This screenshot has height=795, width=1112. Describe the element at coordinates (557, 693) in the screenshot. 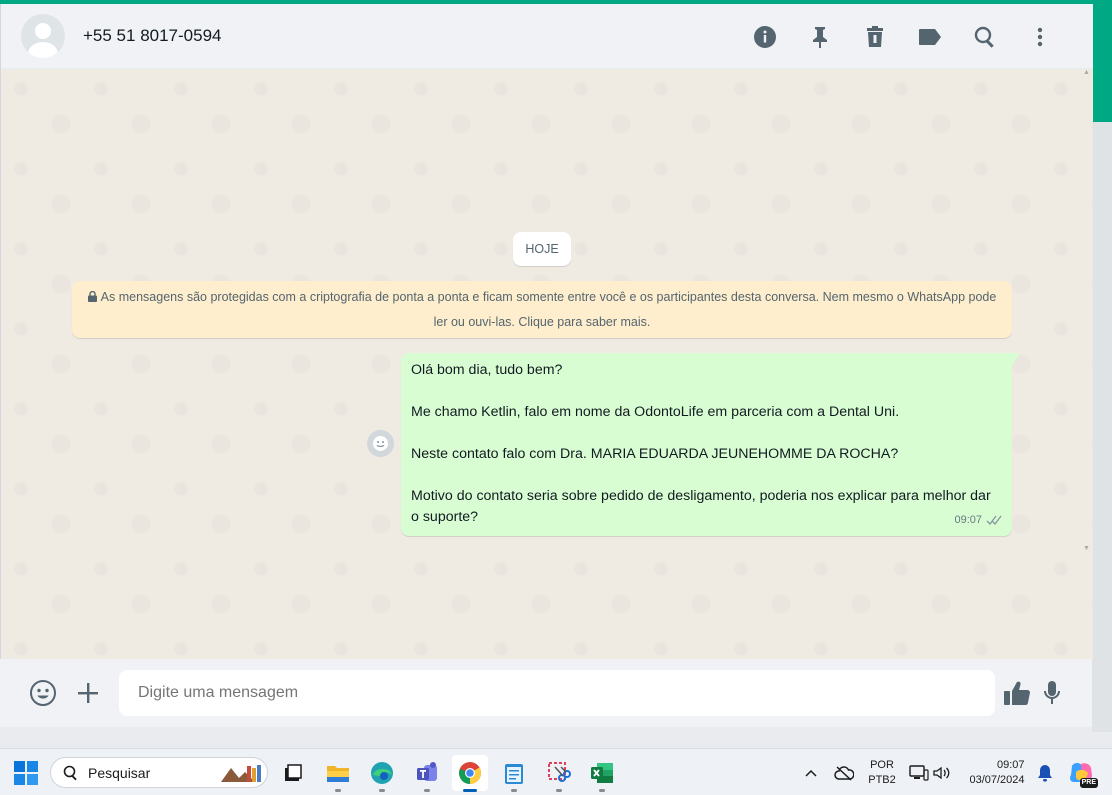

I see `message-input` at that location.